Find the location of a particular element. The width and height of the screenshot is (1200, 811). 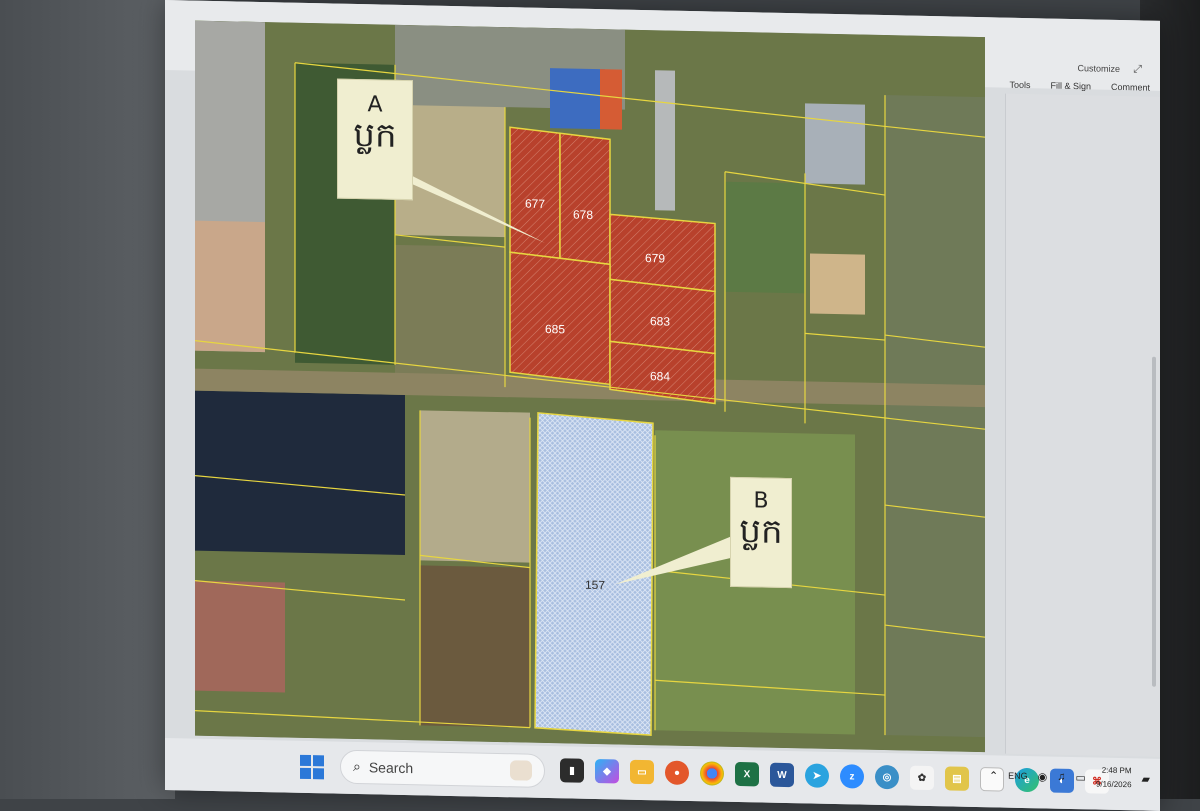

blue-roof is located at coordinates (577, 99).